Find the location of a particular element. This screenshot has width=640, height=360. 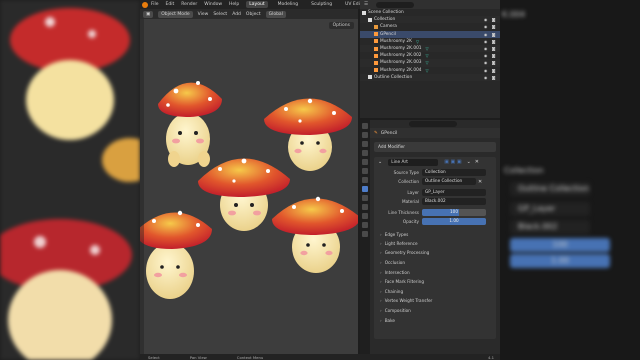

line-thickness-slider: 100 is located at coordinates (454, 212).